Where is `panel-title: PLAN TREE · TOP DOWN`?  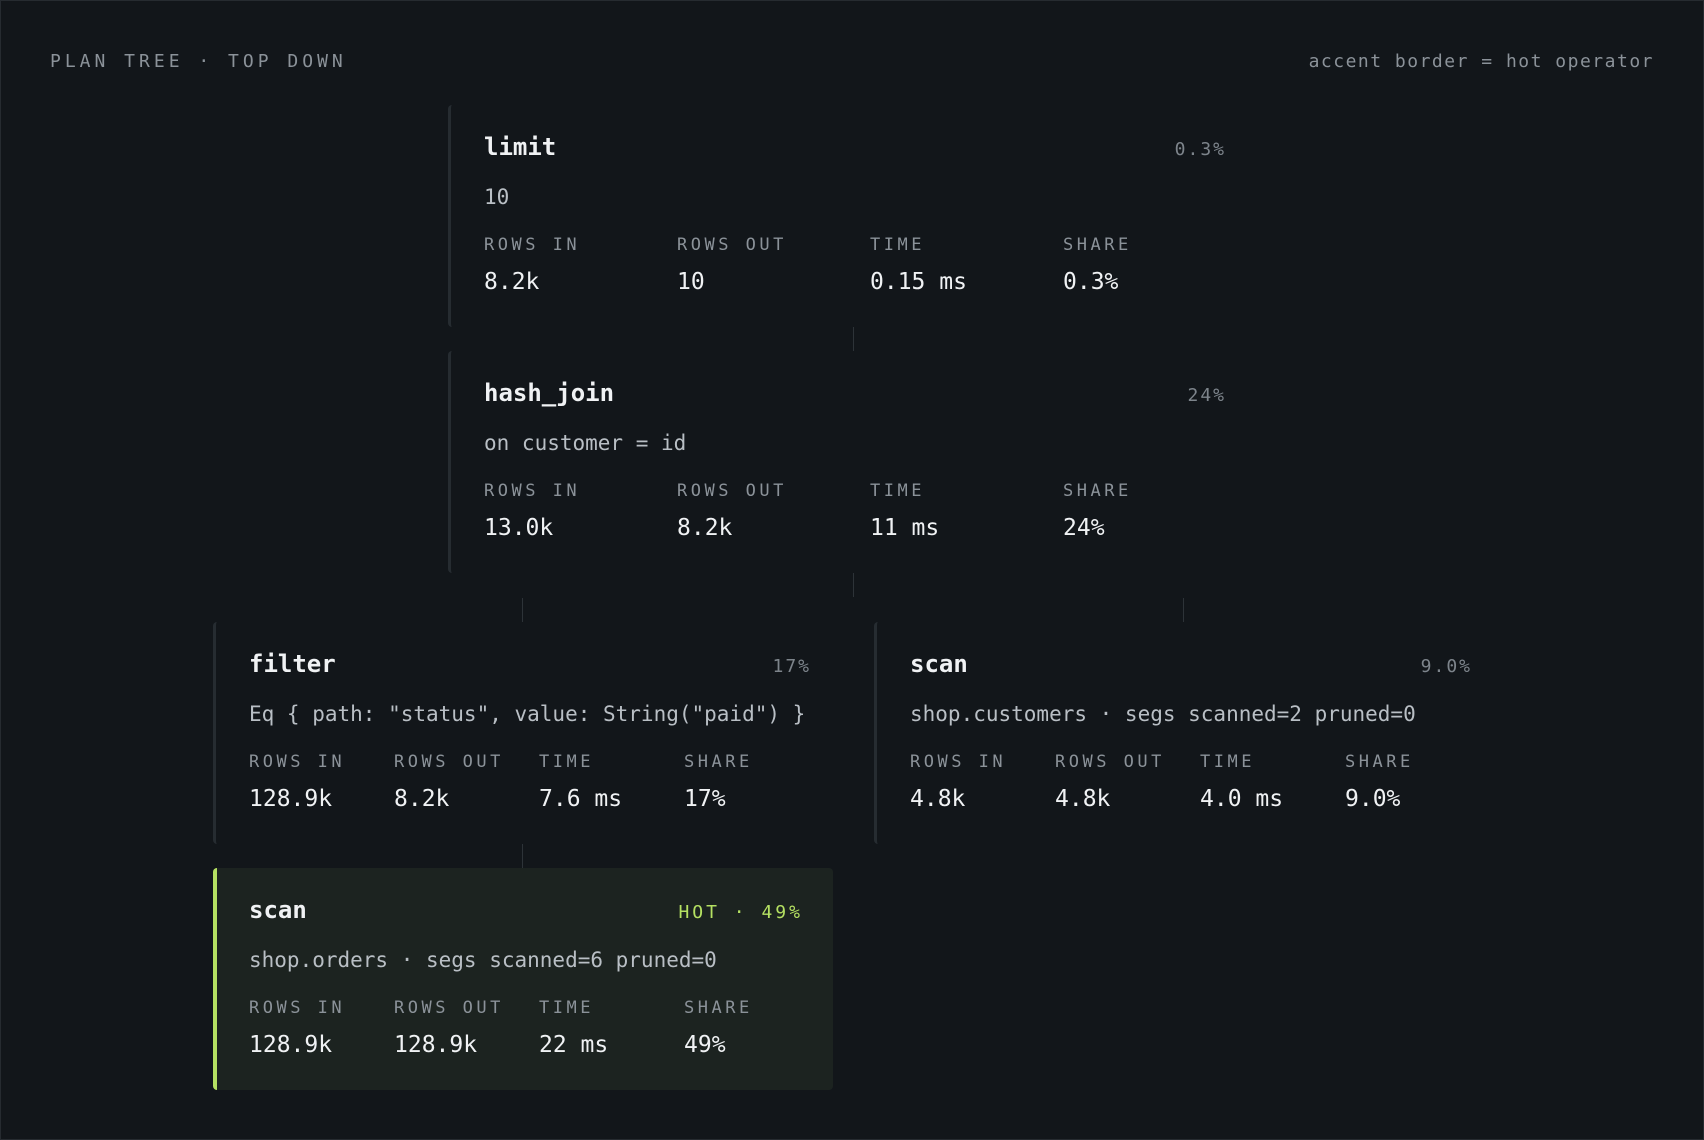
panel-title: PLAN TREE · TOP DOWN is located at coordinates (198, 61).